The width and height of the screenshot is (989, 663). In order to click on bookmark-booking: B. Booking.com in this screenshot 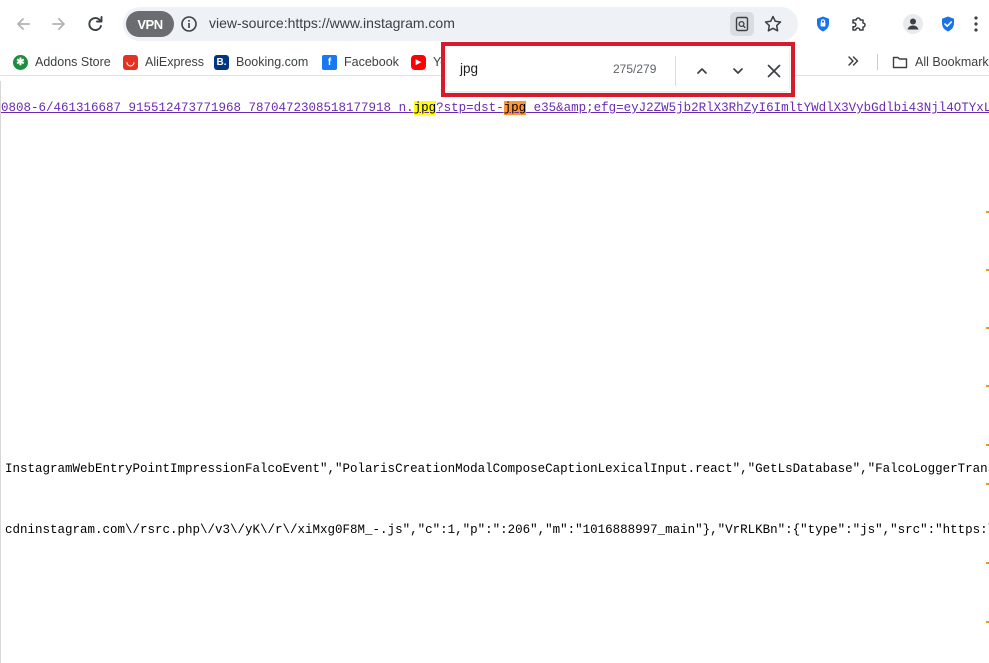, I will do `click(261, 62)`.